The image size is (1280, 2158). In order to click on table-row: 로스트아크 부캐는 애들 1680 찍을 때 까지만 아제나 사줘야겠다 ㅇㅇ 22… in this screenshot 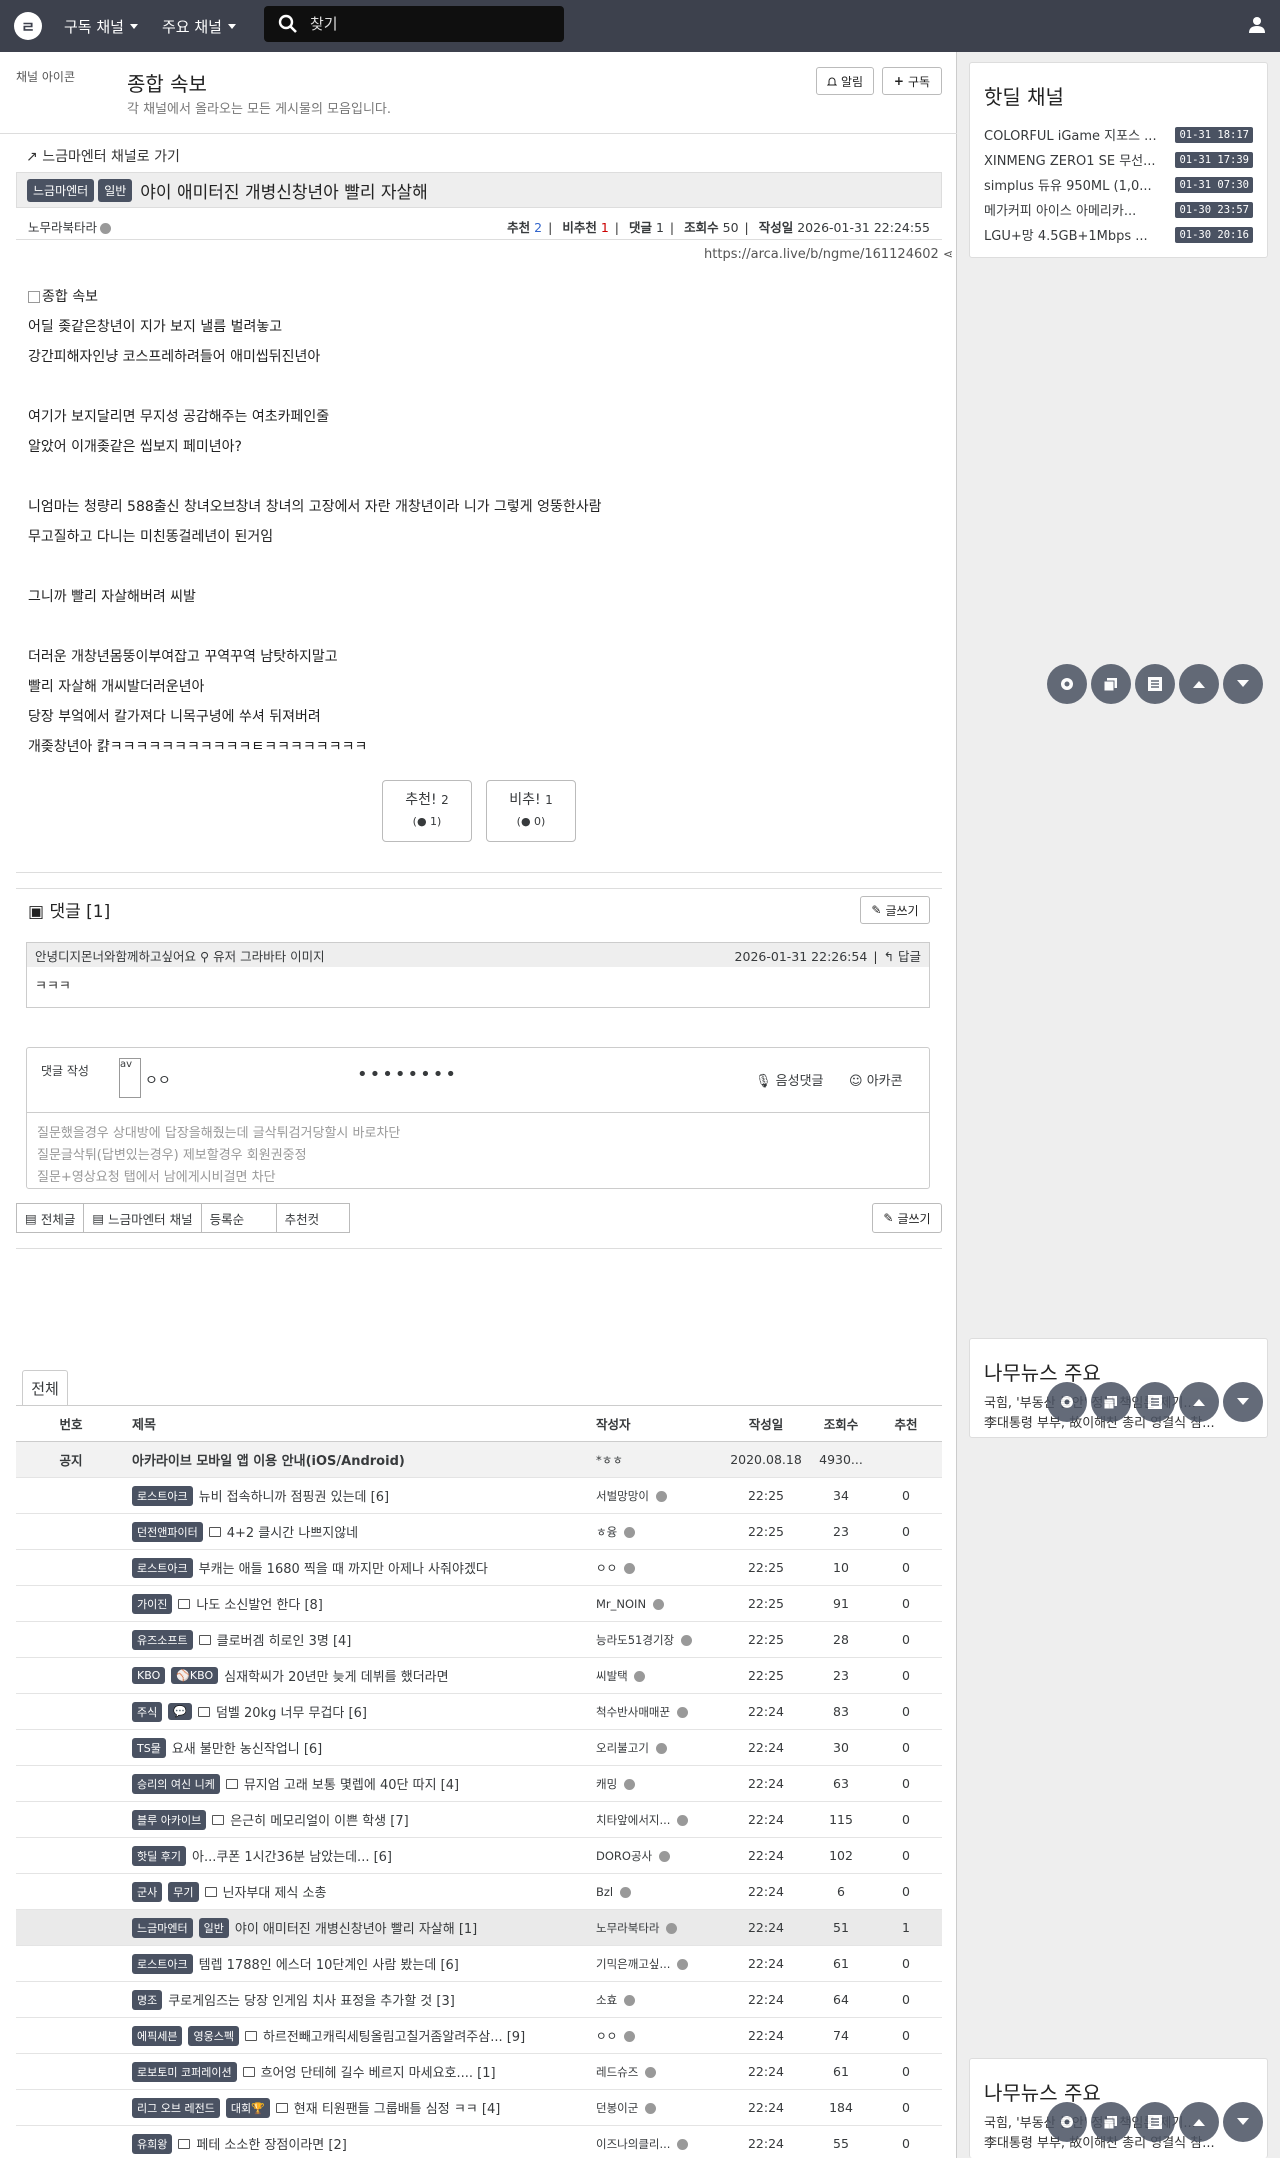, I will do `click(479, 1568)`.